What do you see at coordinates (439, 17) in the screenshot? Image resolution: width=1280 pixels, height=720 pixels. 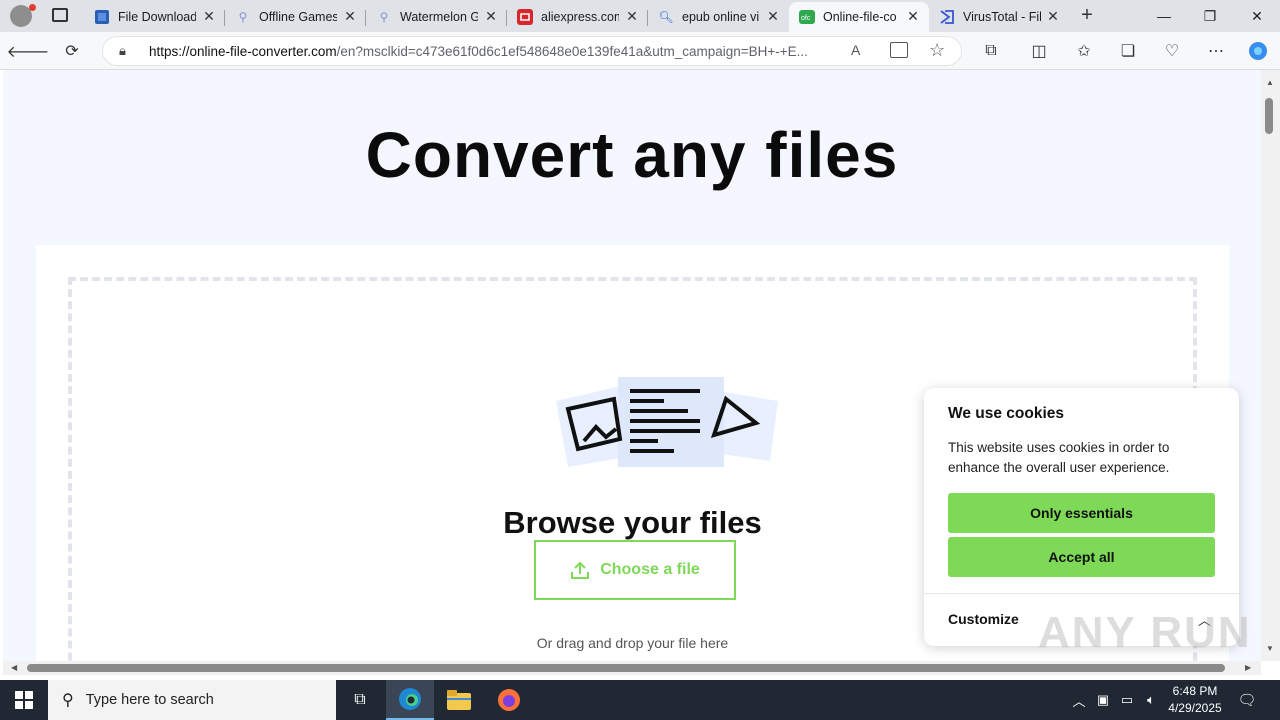 I see `tab-title: Watermelon G` at bounding box center [439, 17].